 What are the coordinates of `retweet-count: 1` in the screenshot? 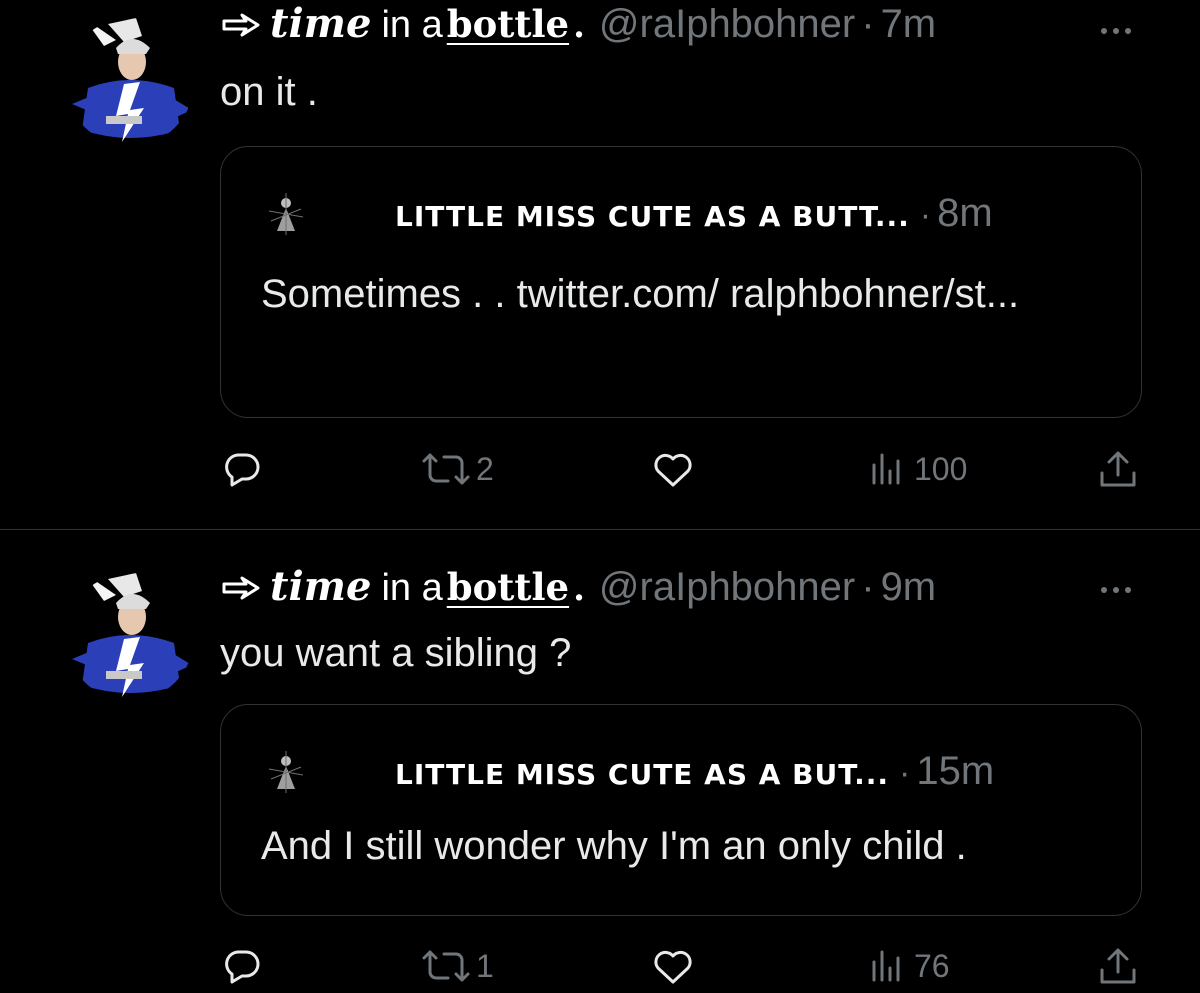 It's located at (485, 965).